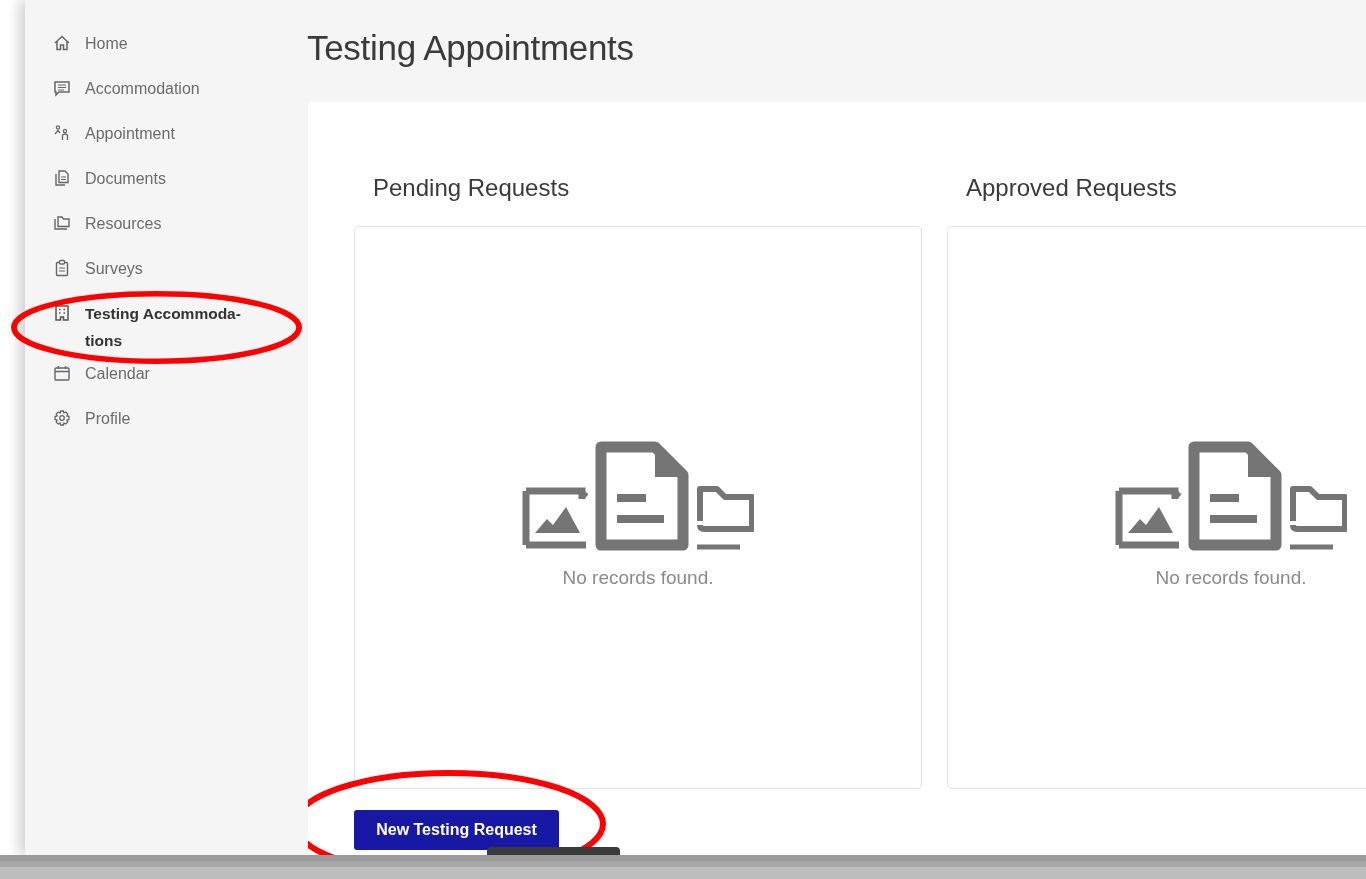 This screenshot has width=1366, height=879. What do you see at coordinates (62, 418) in the screenshot?
I see `settings-icon` at bounding box center [62, 418].